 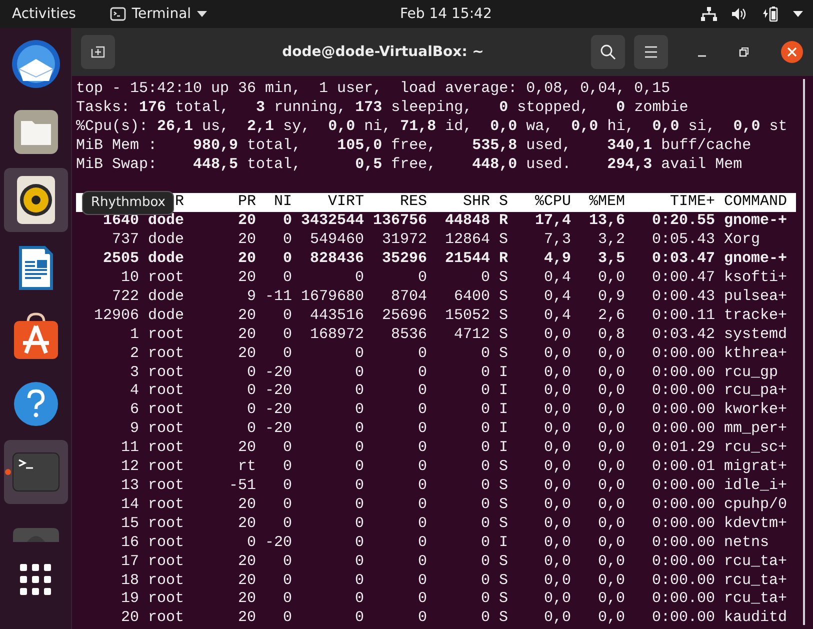 I want to click on table-cell: -11, so click(x=278, y=296).